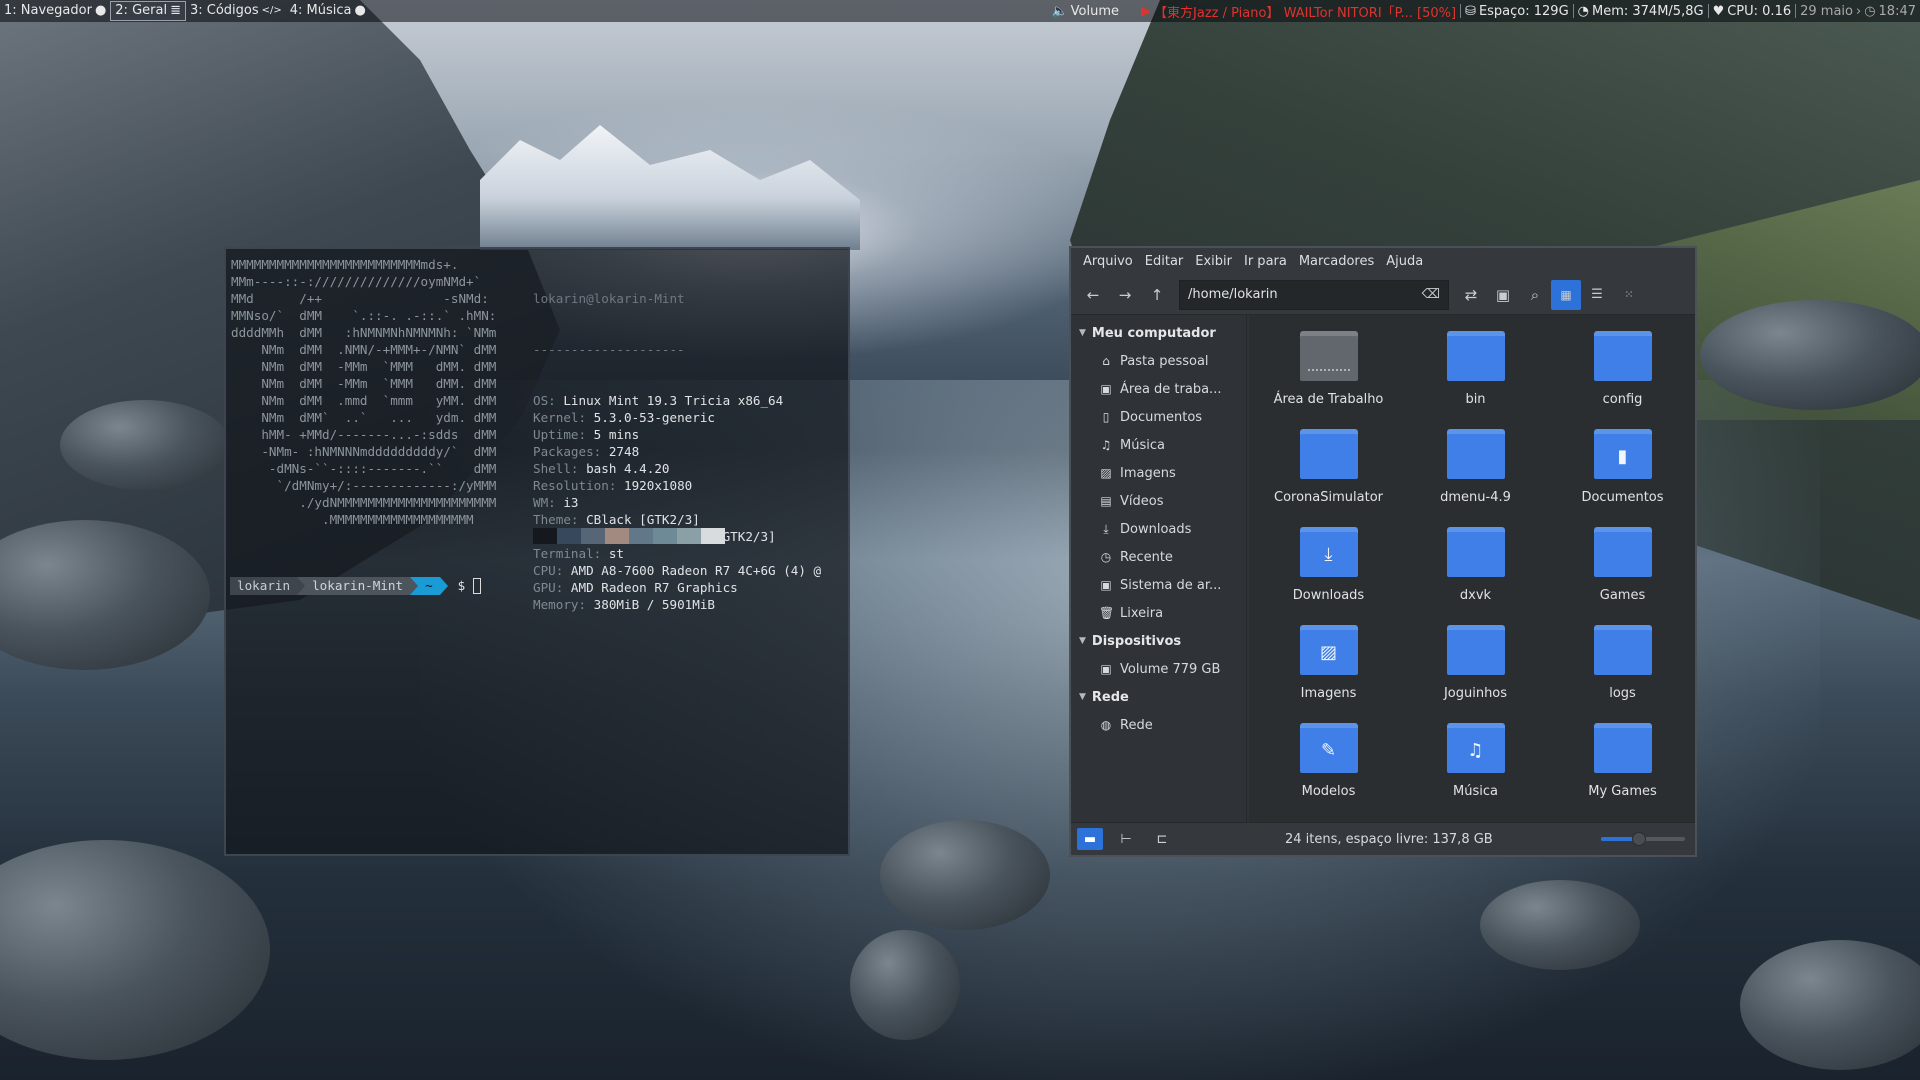  What do you see at coordinates (100, 10) in the screenshot?
I see `browser-icon: ●` at bounding box center [100, 10].